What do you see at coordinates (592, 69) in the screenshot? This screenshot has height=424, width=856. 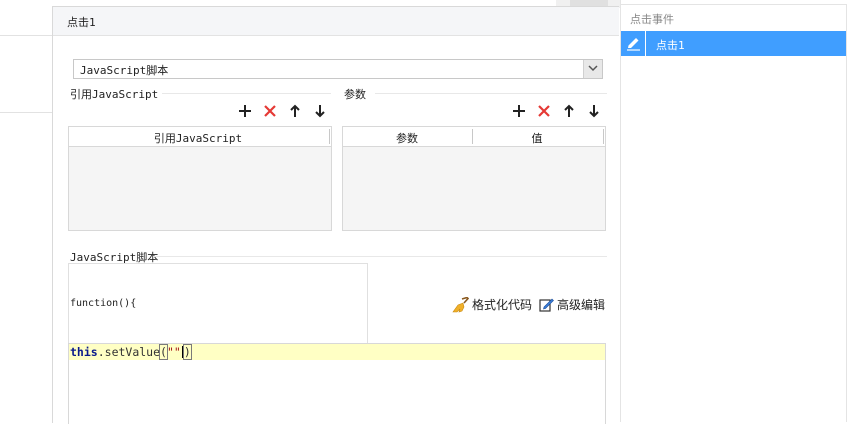 I see `chevron-down-icon` at bounding box center [592, 69].